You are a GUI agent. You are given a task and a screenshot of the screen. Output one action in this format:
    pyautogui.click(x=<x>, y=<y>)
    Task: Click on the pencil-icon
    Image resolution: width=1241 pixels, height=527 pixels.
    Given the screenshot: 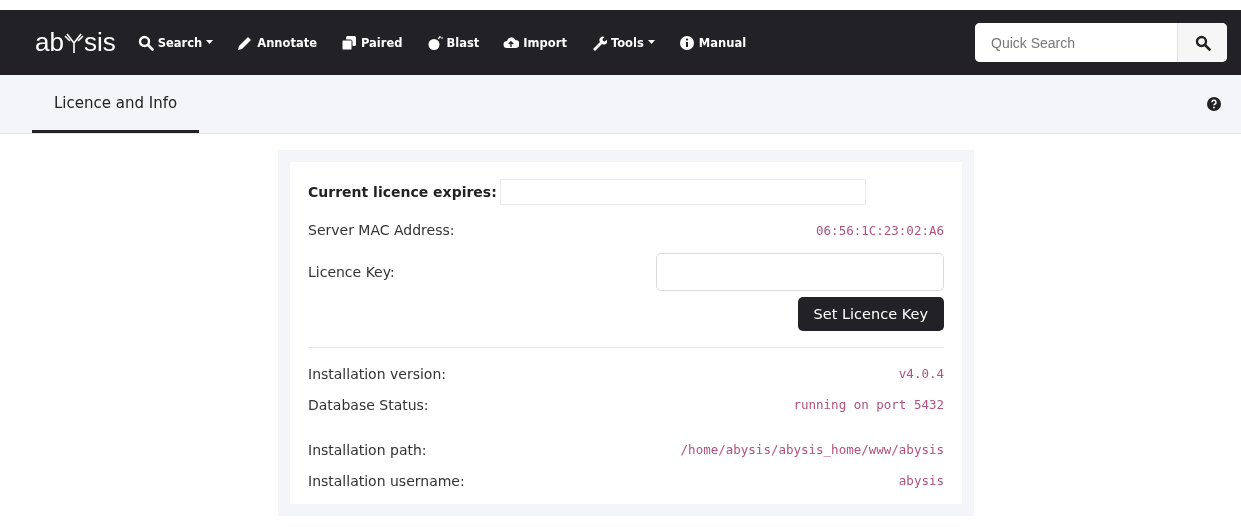 What is the action you would take?
    pyautogui.click(x=245, y=42)
    